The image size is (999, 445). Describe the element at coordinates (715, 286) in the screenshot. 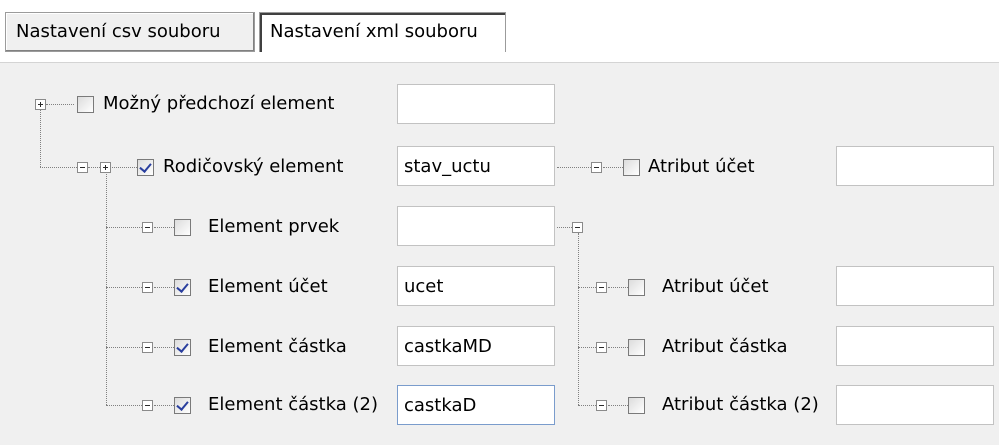

I see `label-attribute-account: Atribut účet` at that location.